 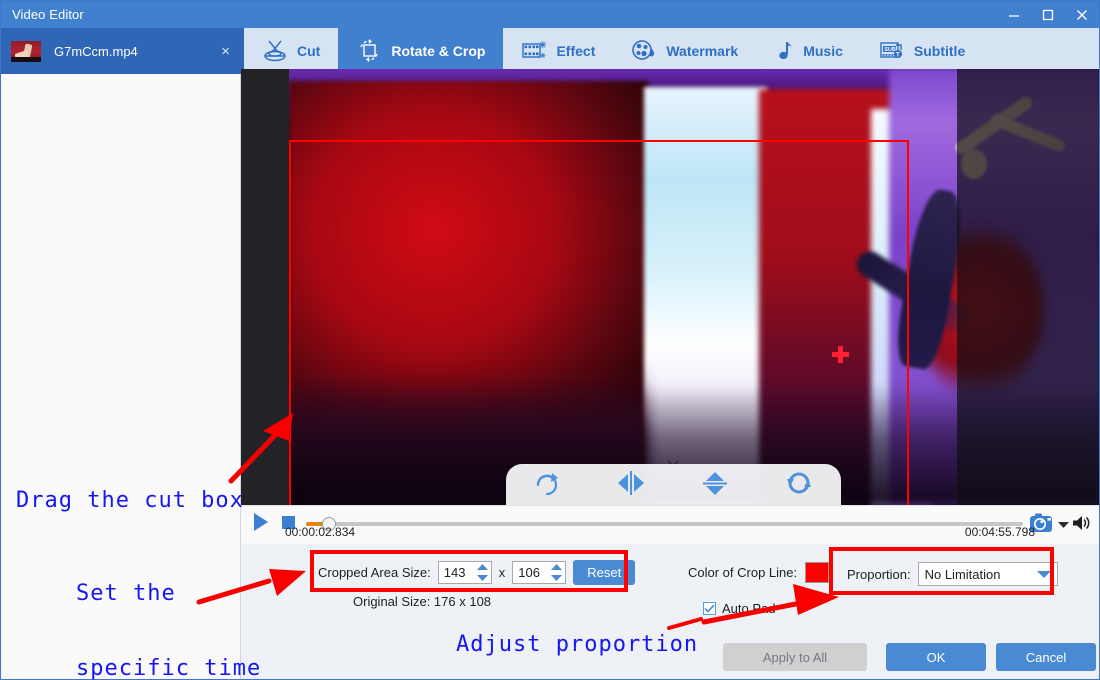 I want to click on crosshair-icon, so click(x=840, y=354).